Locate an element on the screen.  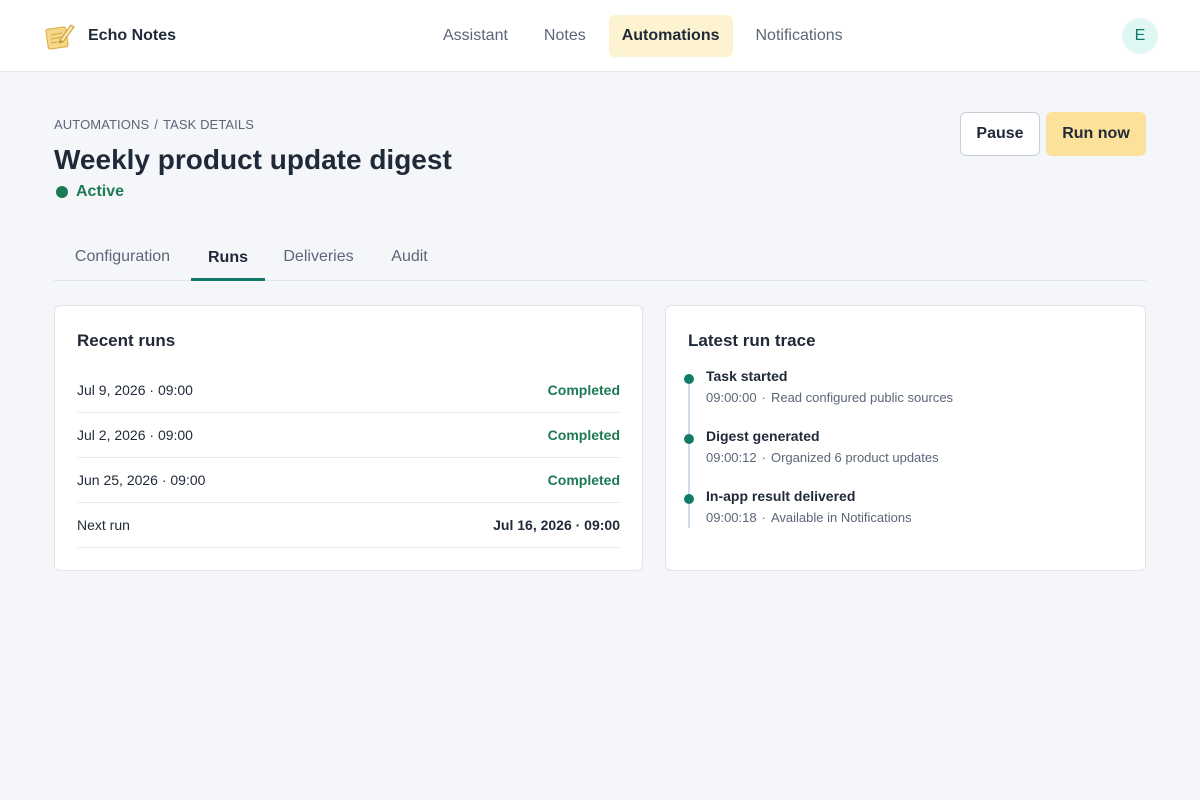
run-row: Jul 2, 2026 · 09:00 Completed is located at coordinates (348, 435).